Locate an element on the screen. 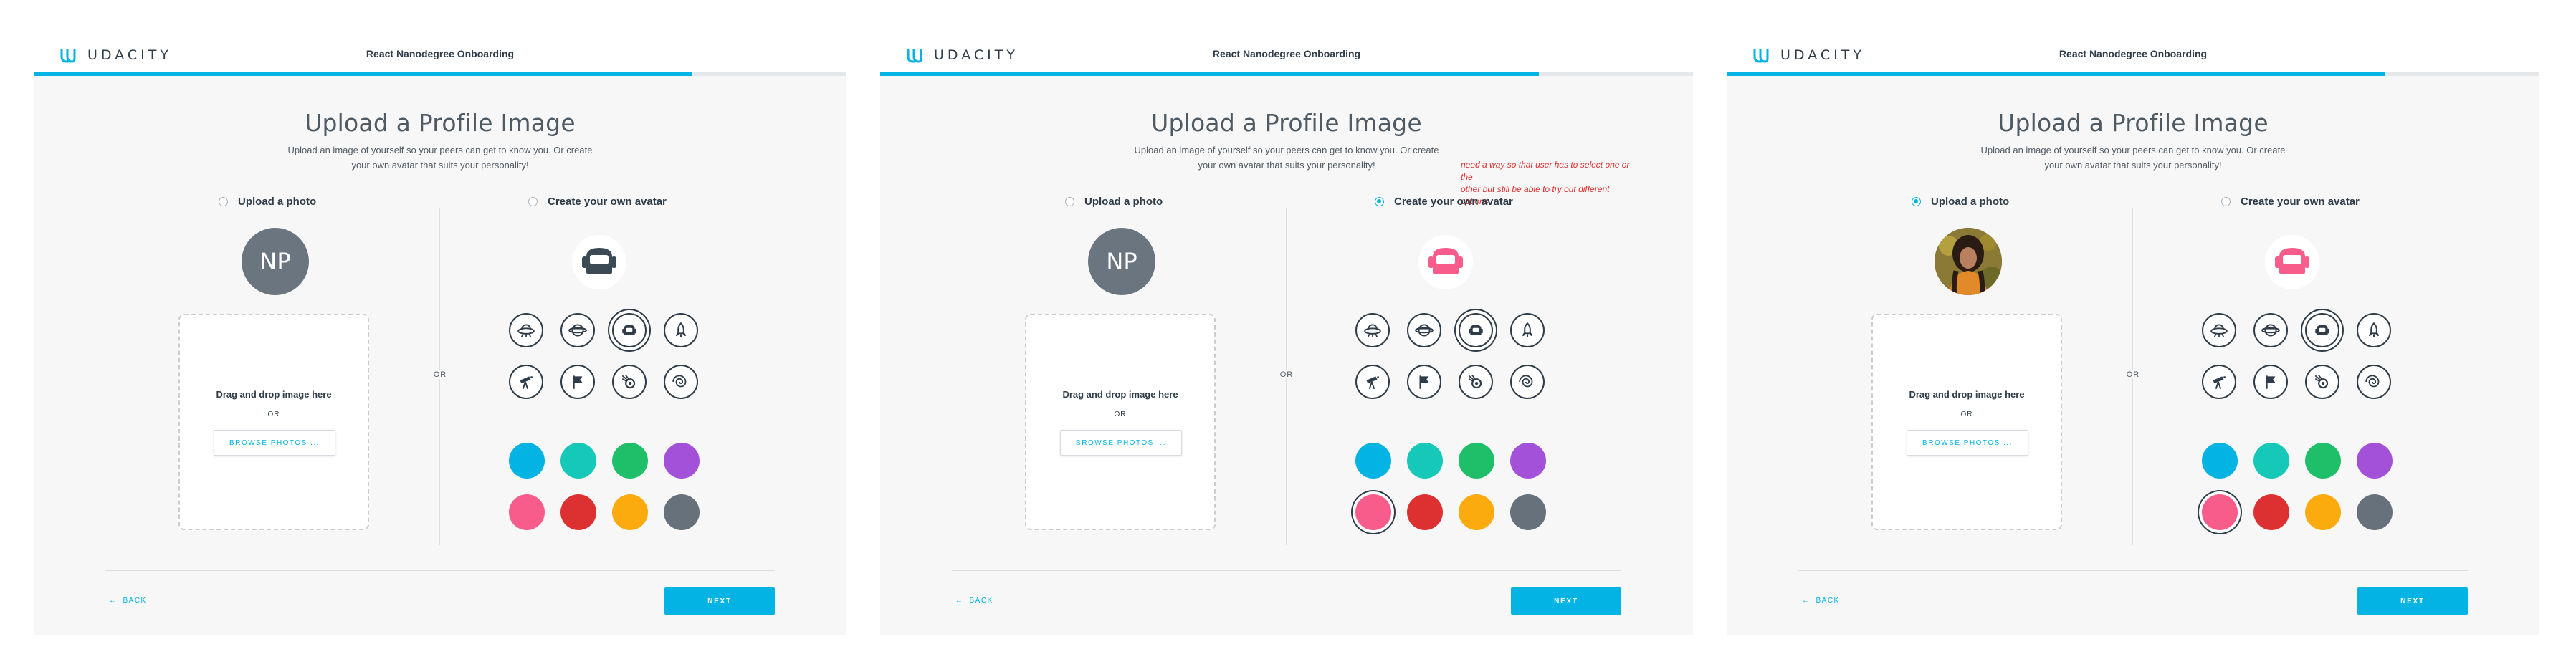 This screenshot has height=672, width=2576. robot-head-icon is located at coordinates (2322, 330).